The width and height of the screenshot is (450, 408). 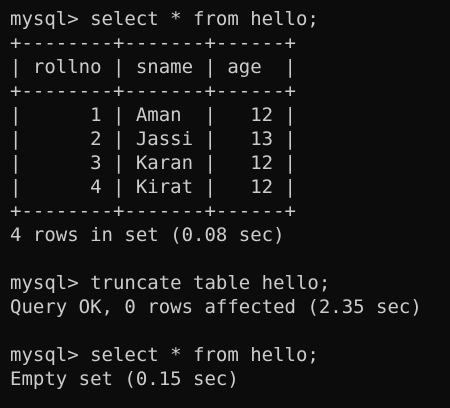 What do you see at coordinates (153, 187) in the screenshot?
I see `table-row: | 4 | Kirat | 12 |` at bounding box center [153, 187].